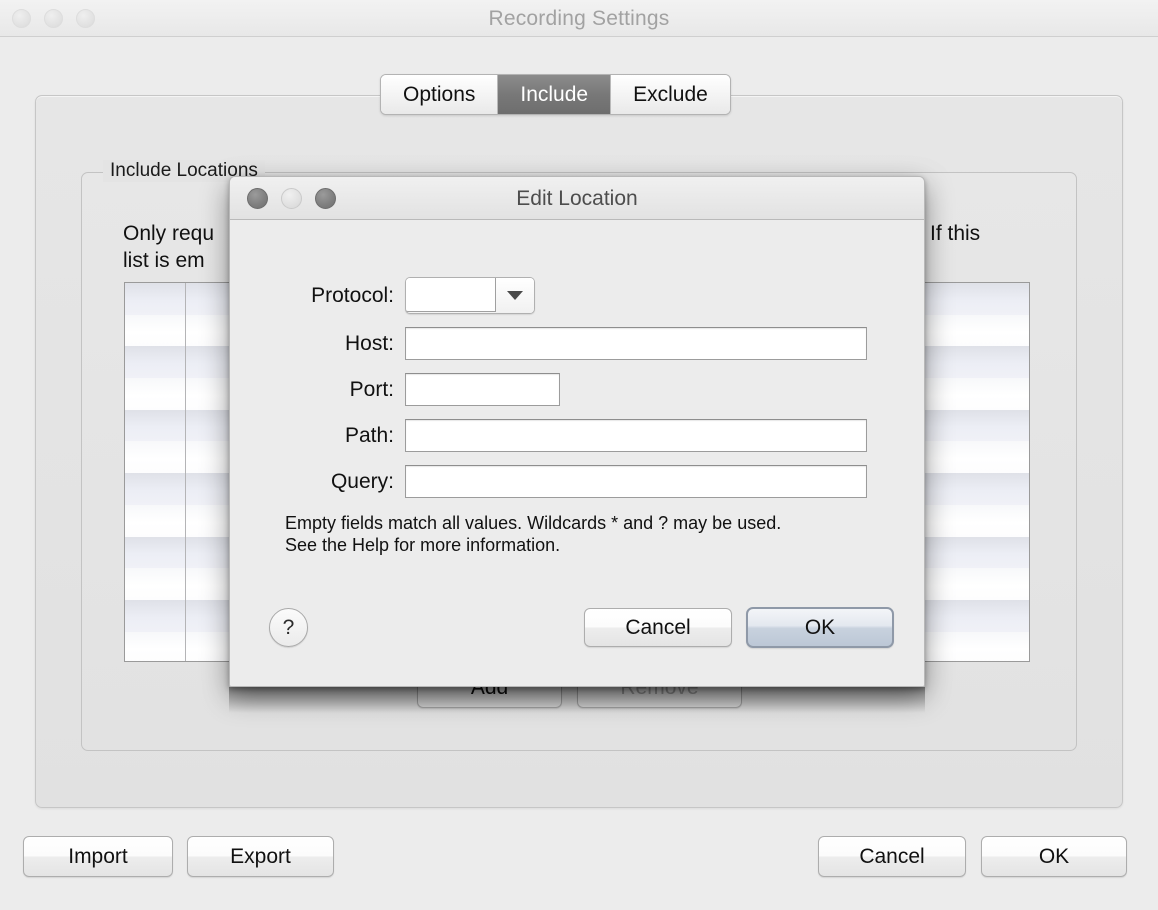 The height and width of the screenshot is (910, 1158). Describe the element at coordinates (670, 94) in the screenshot. I see `tab-exclude: Exclude` at that location.